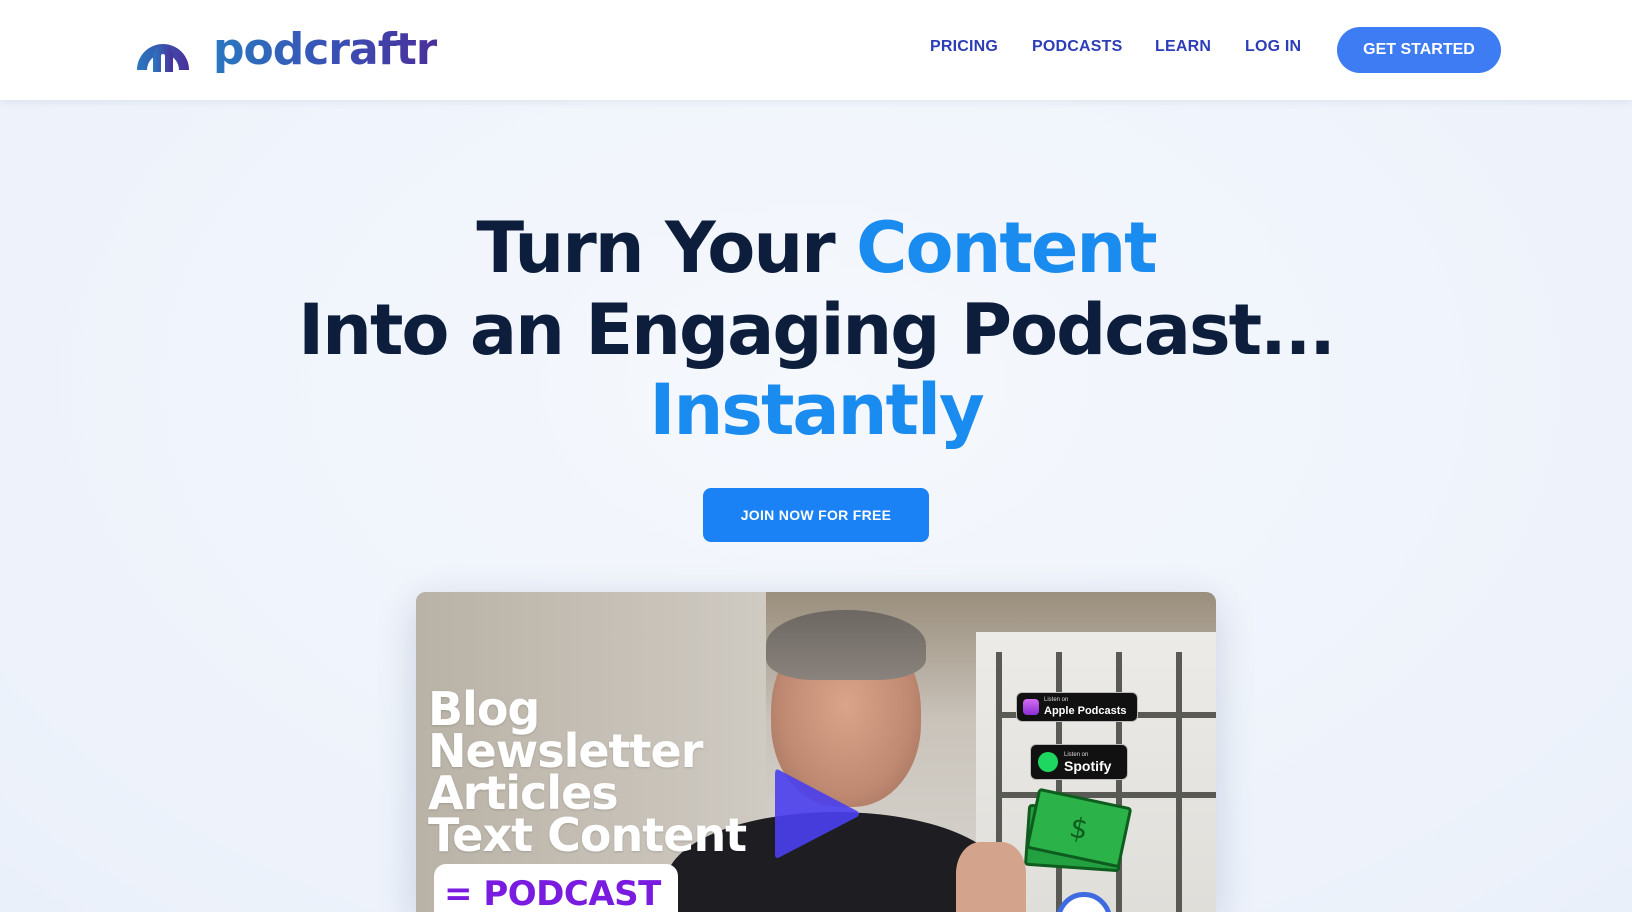 This screenshot has height=912, width=1632. What do you see at coordinates (816, 410) in the screenshot?
I see `headline-accent-instantly: Instantly` at bounding box center [816, 410].